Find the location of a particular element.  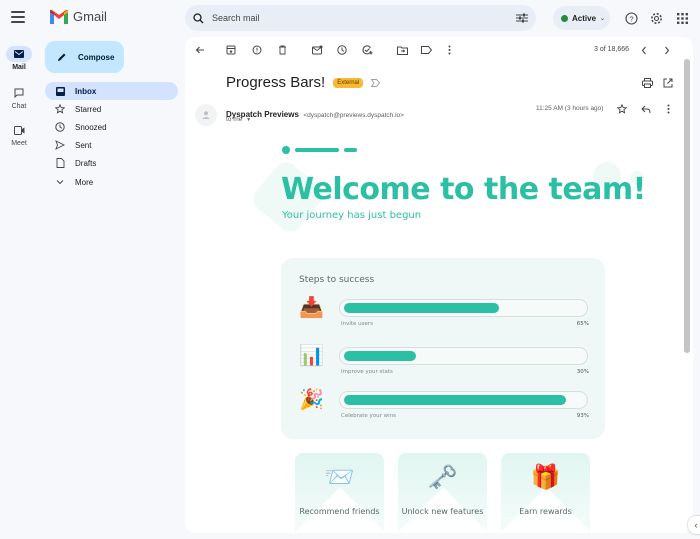

status-selector: Active ⌄ is located at coordinates (581, 18).